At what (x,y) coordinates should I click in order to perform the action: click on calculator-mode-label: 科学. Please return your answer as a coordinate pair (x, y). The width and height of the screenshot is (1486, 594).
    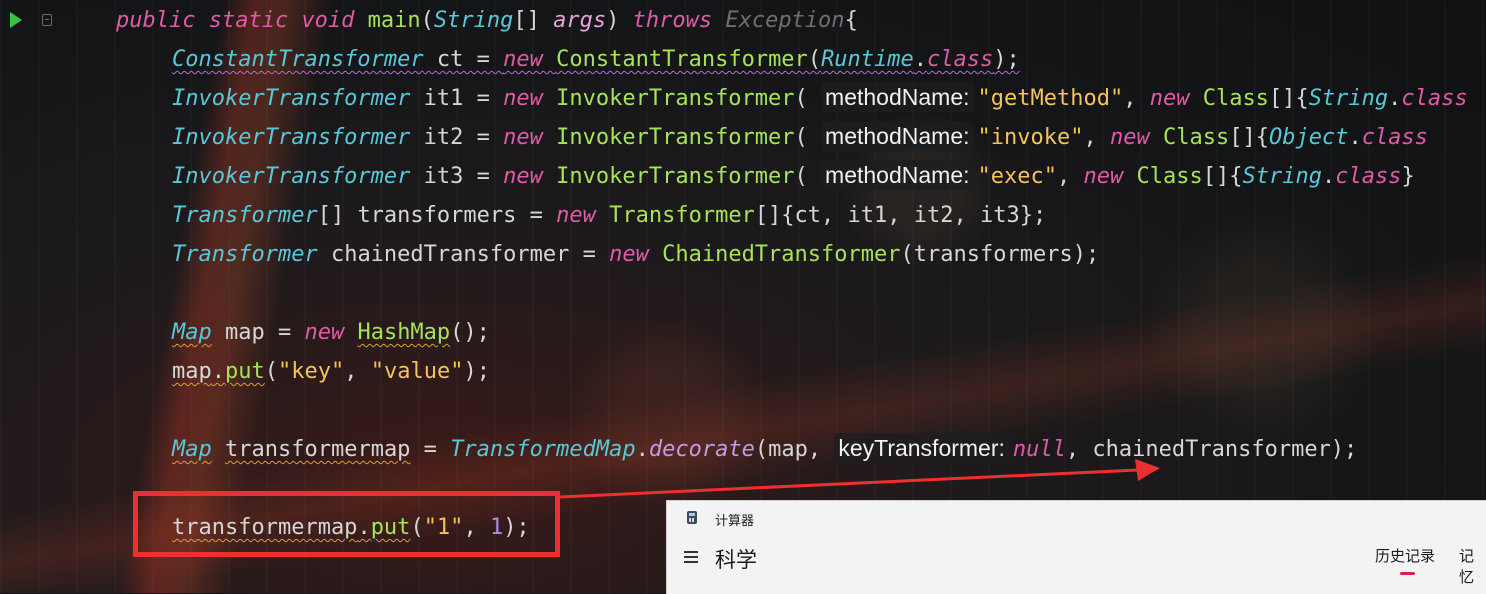
    Looking at the image, I should click on (736, 560).